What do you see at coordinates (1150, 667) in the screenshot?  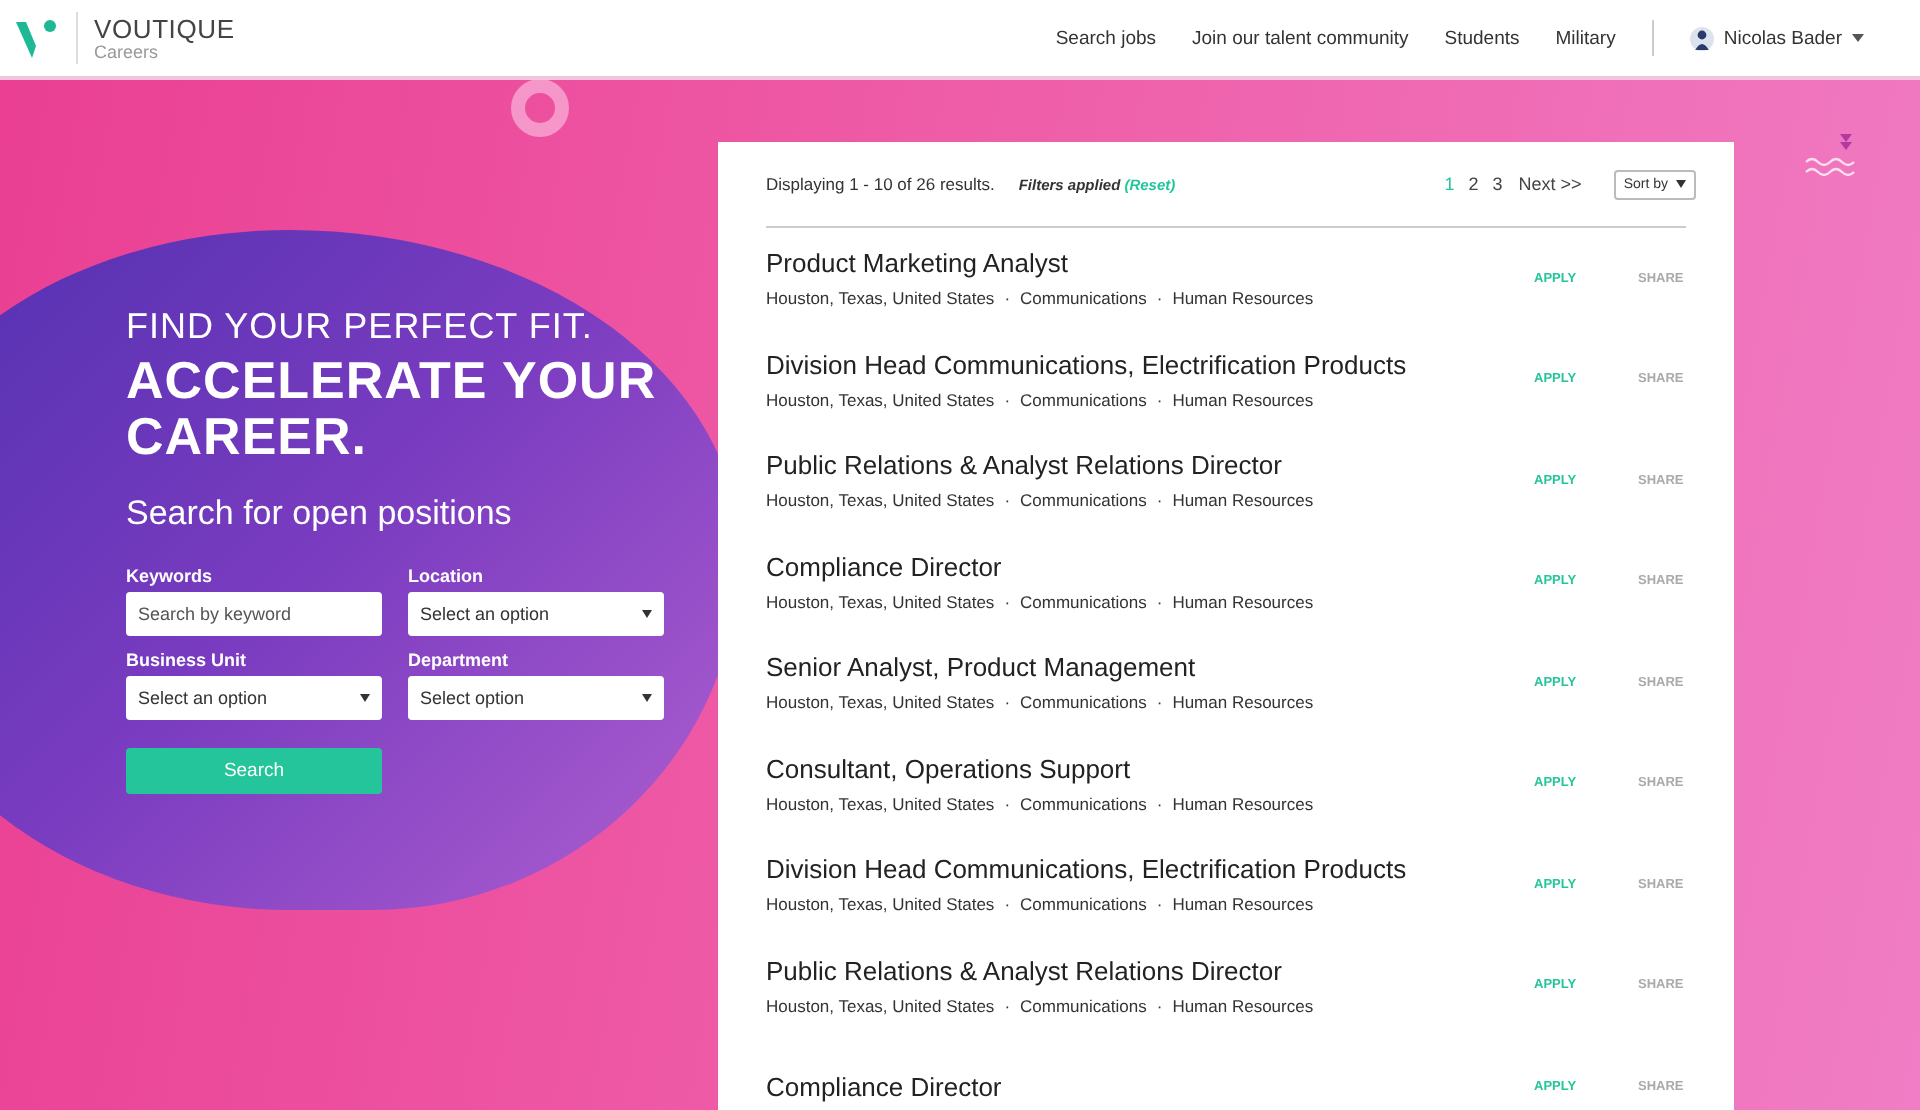 I see `job-title: Senior Analyst, Product Management` at bounding box center [1150, 667].